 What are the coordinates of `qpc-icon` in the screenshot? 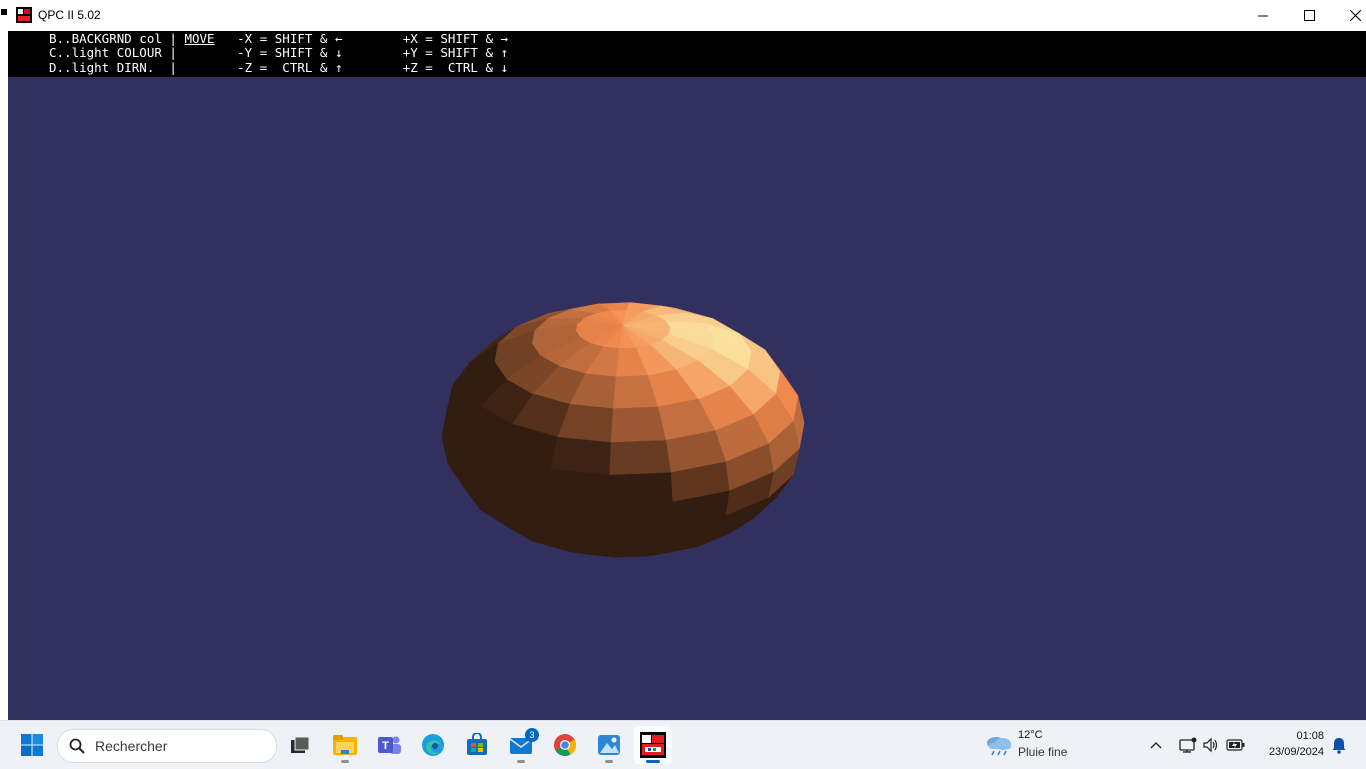 It's located at (653, 745).